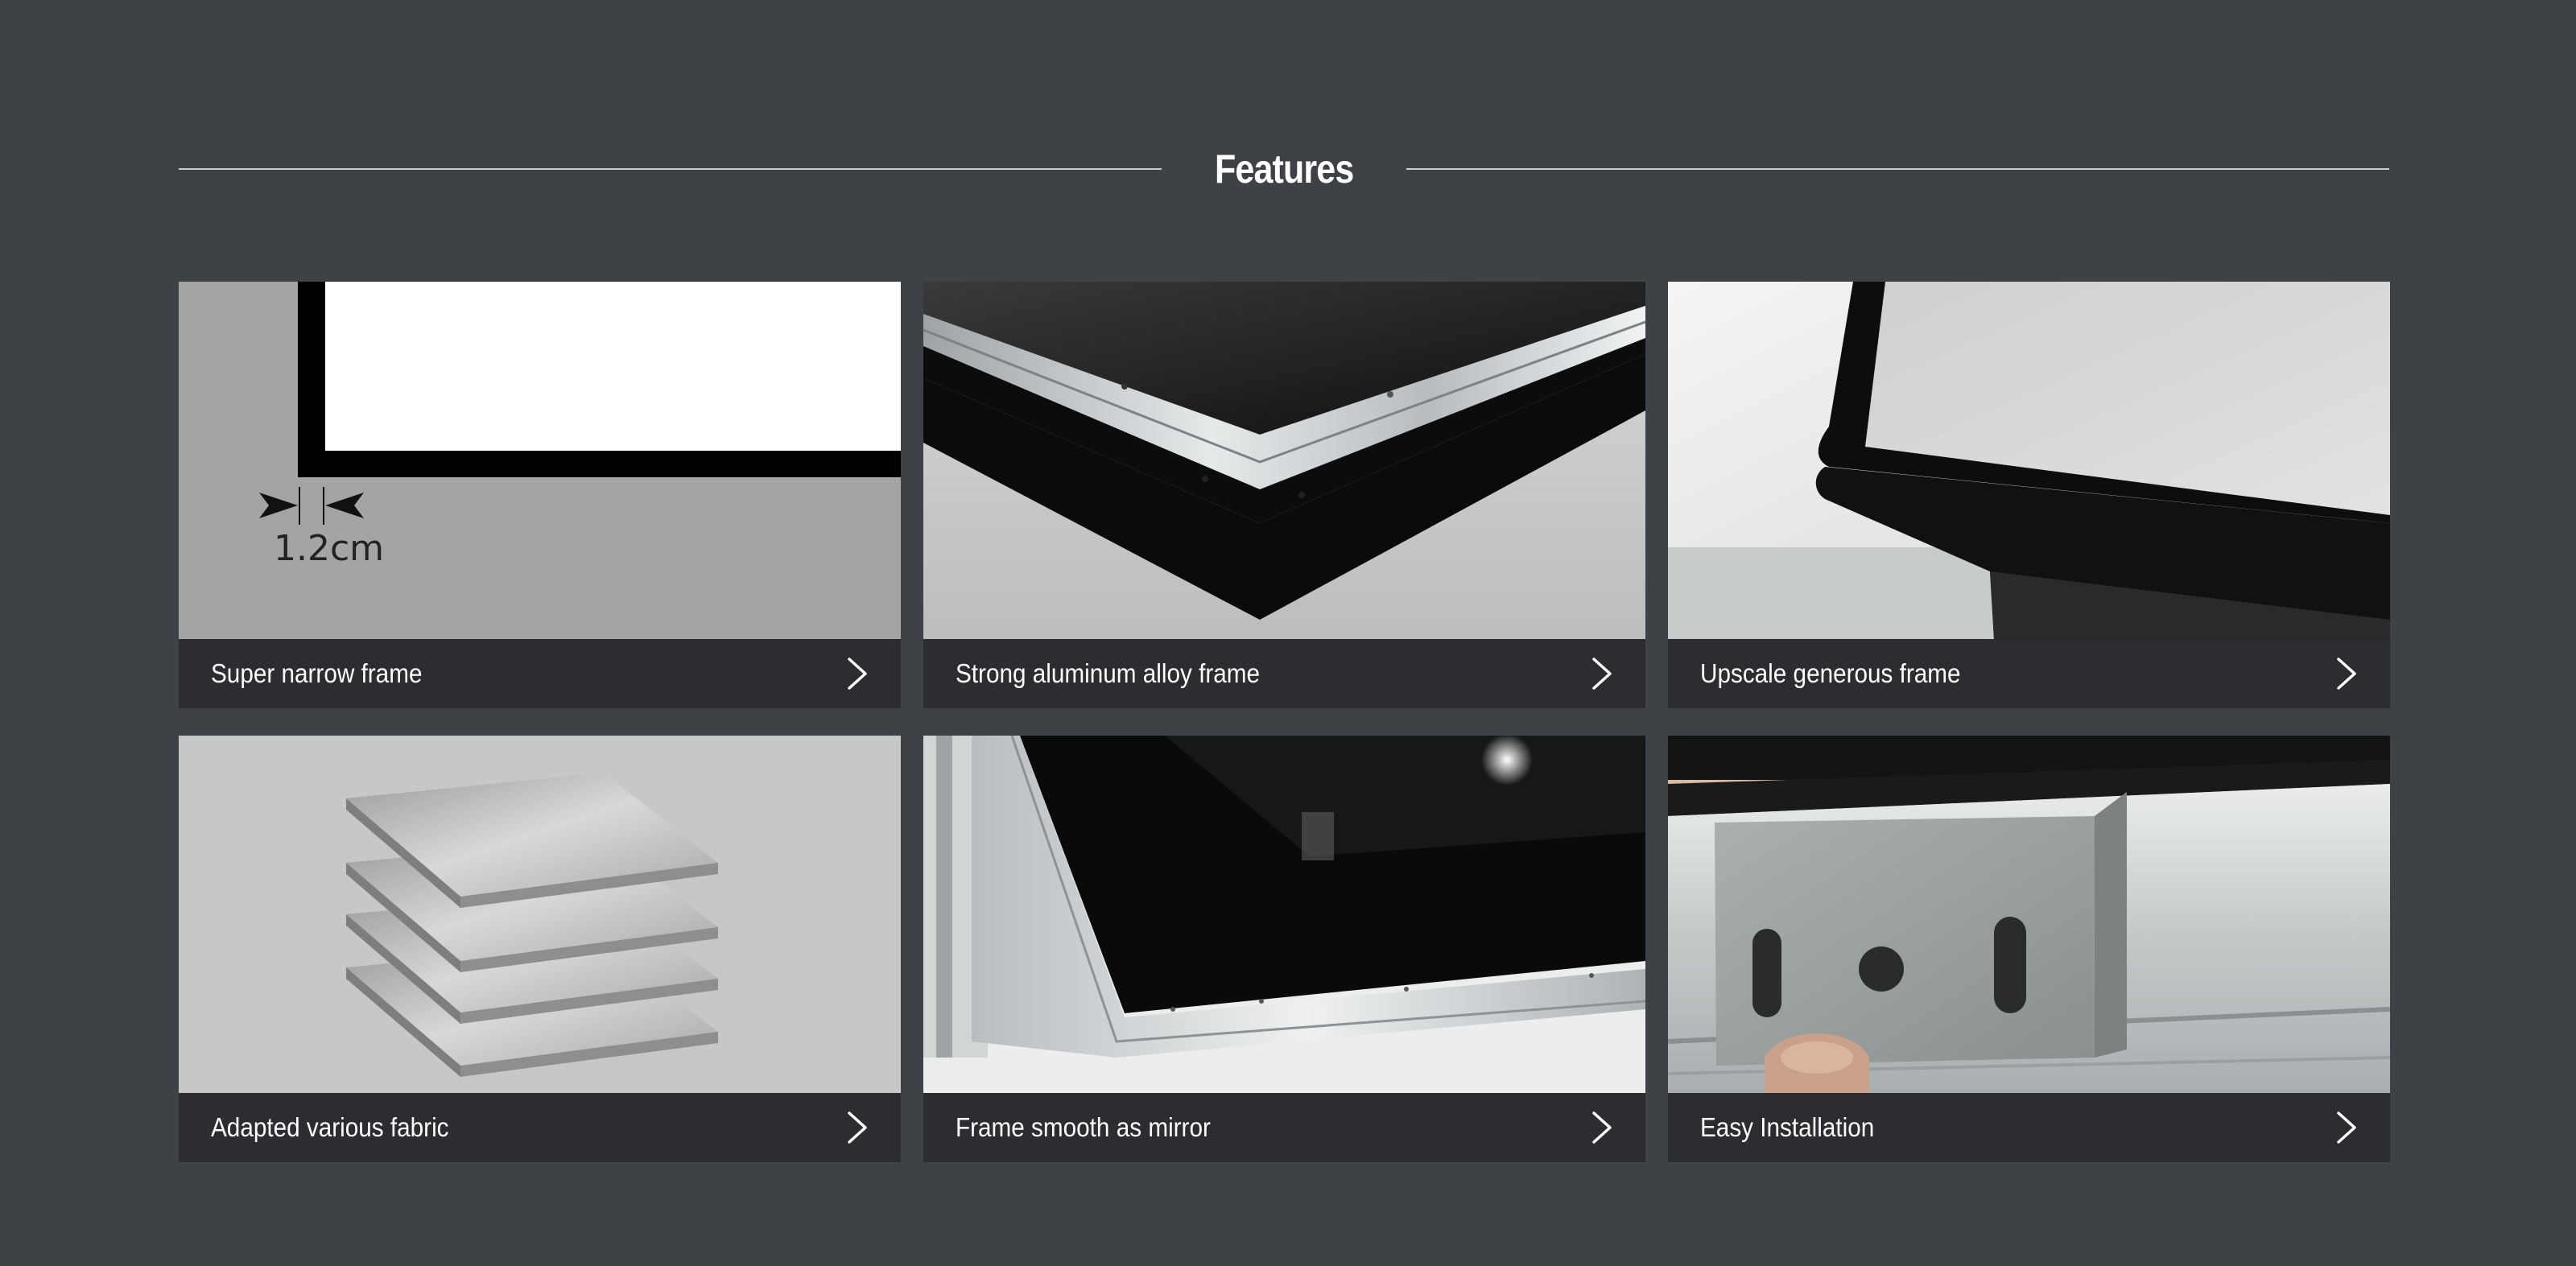 Image resolution: width=2576 pixels, height=1266 pixels. What do you see at coordinates (1830, 673) in the screenshot?
I see `feature-label: Upscale generous frame` at bounding box center [1830, 673].